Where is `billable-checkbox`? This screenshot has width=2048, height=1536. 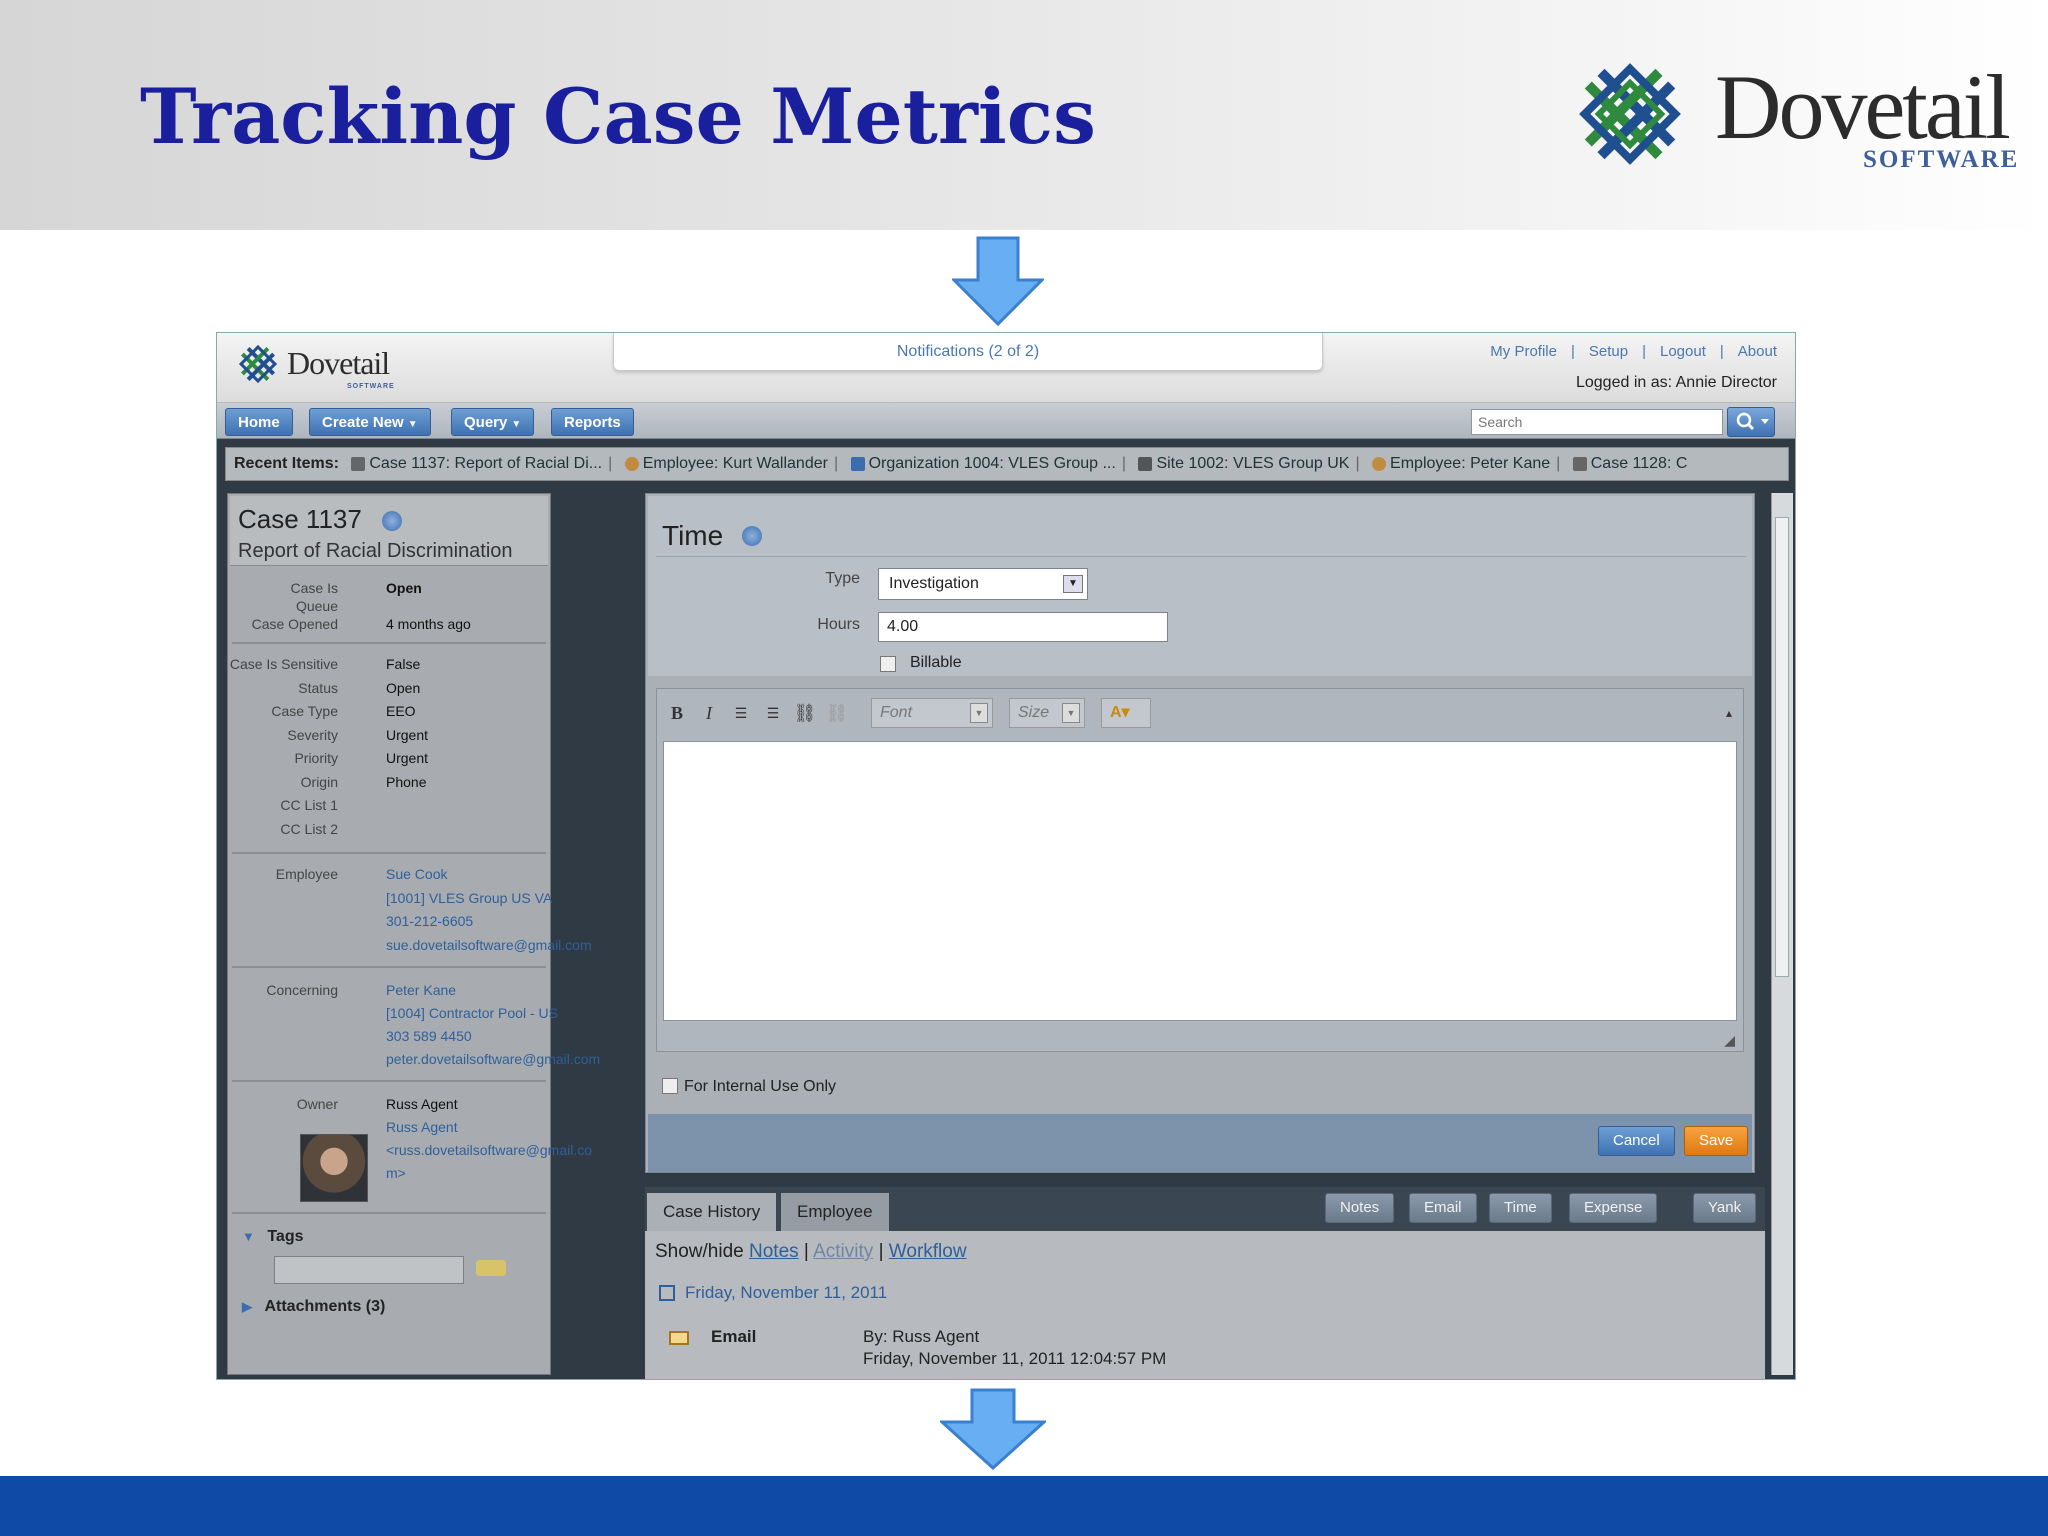 billable-checkbox is located at coordinates (888, 664).